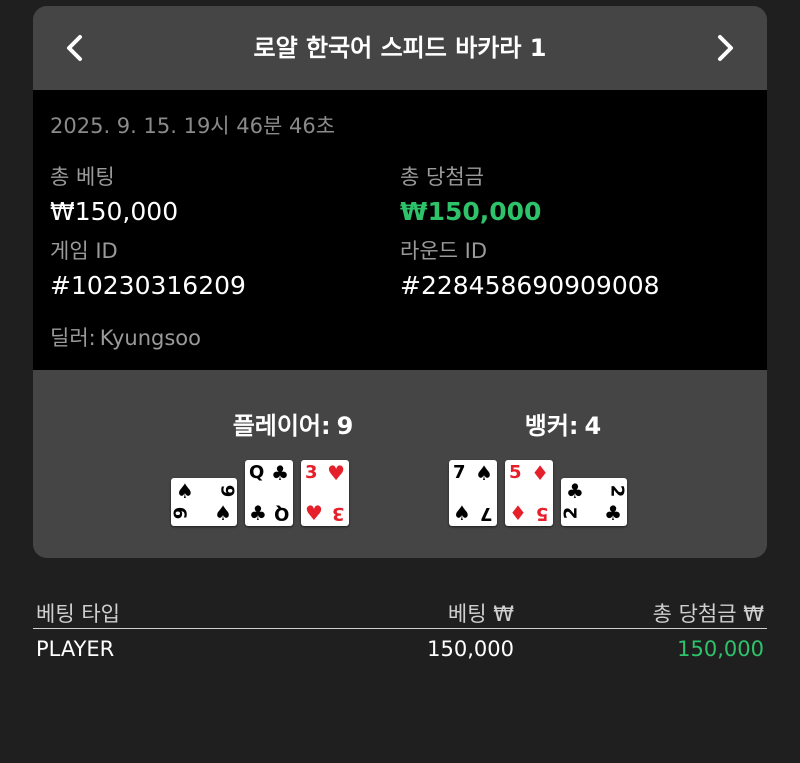 The image size is (800, 763). Describe the element at coordinates (281, 426) in the screenshot. I see `player-label: 플레이어:` at that location.